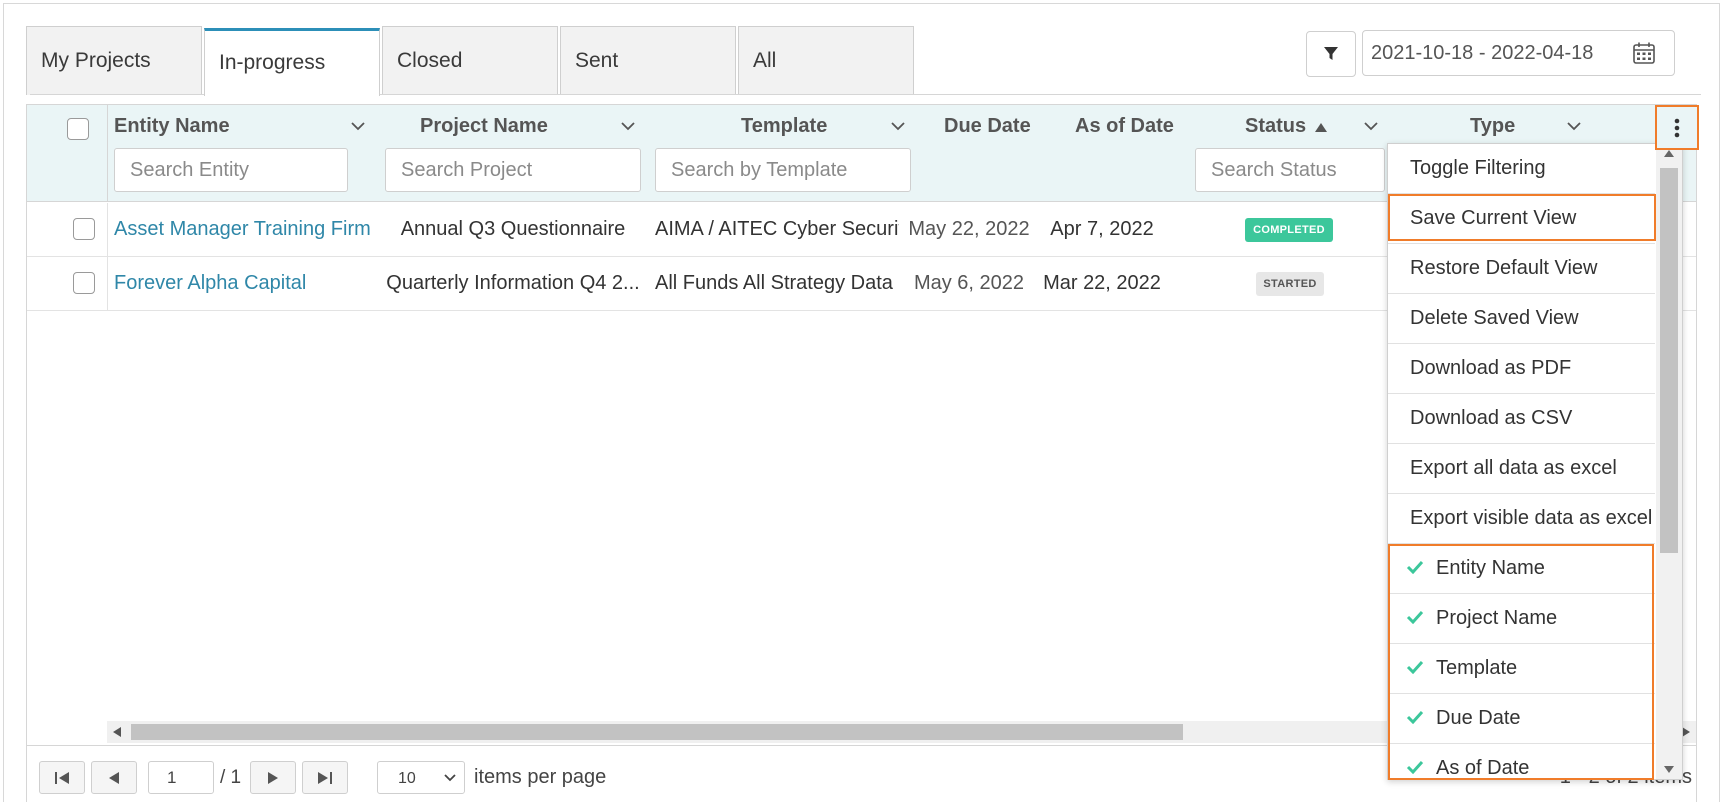 The image size is (1723, 802). What do you see at coordinates (1521, 219) in the screenshot?
I see `menu-item-save-current-view: Save Current View` at bounding box center [1521, 219].